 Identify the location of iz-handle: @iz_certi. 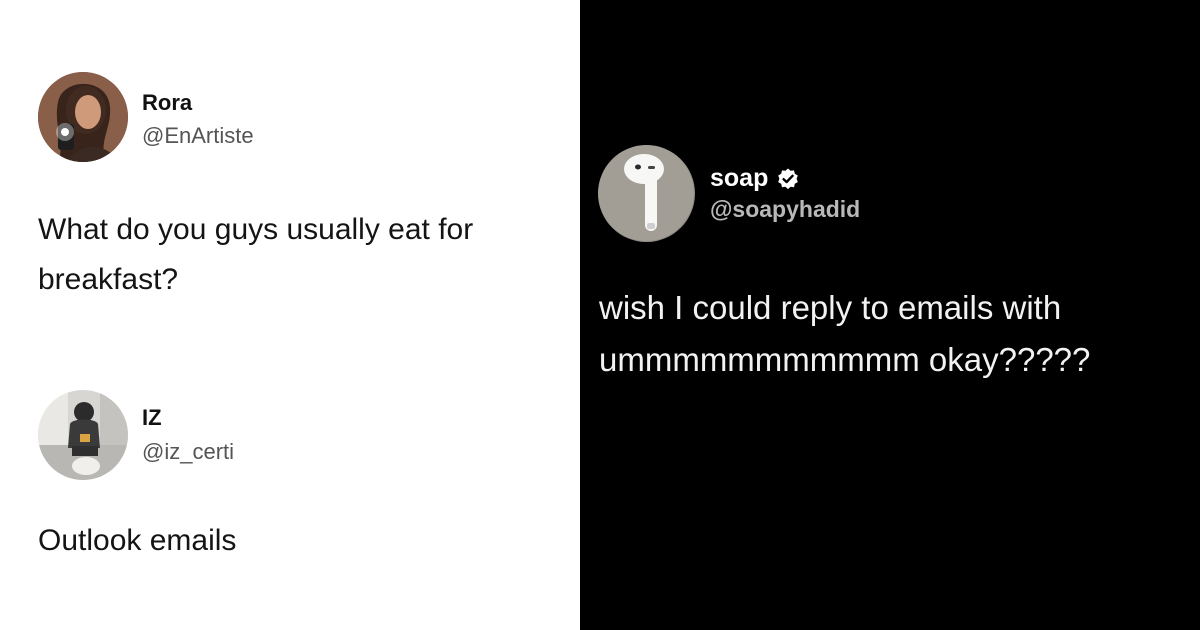
(188, 452).